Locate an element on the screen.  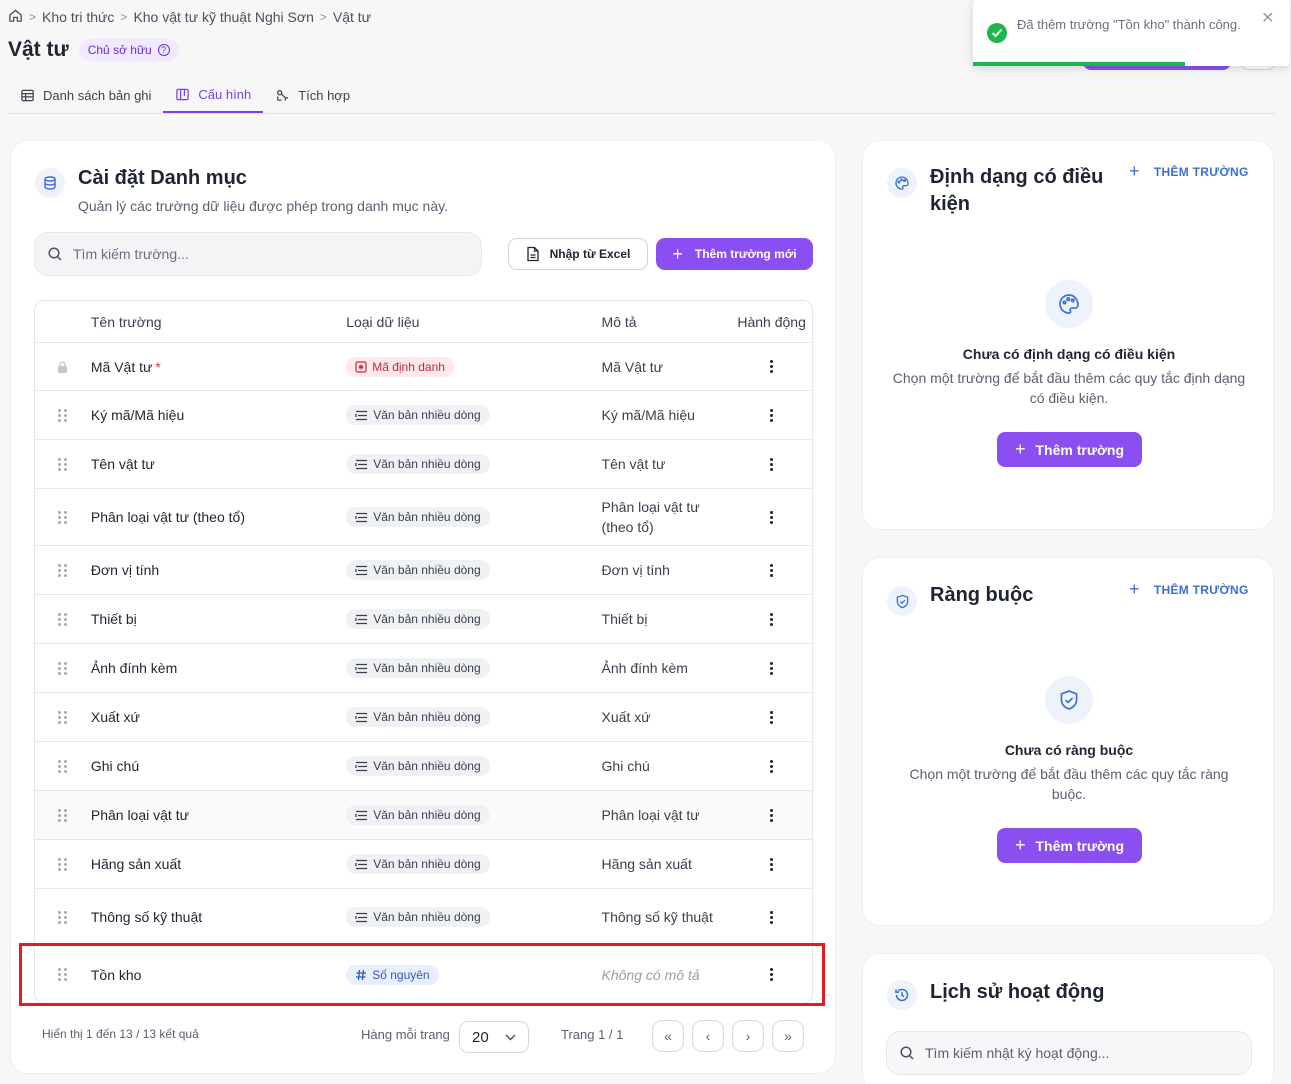
table-row: Ghi chú Văn bản nhiều dòng Ghi chú is located at coordinates (423, 766).